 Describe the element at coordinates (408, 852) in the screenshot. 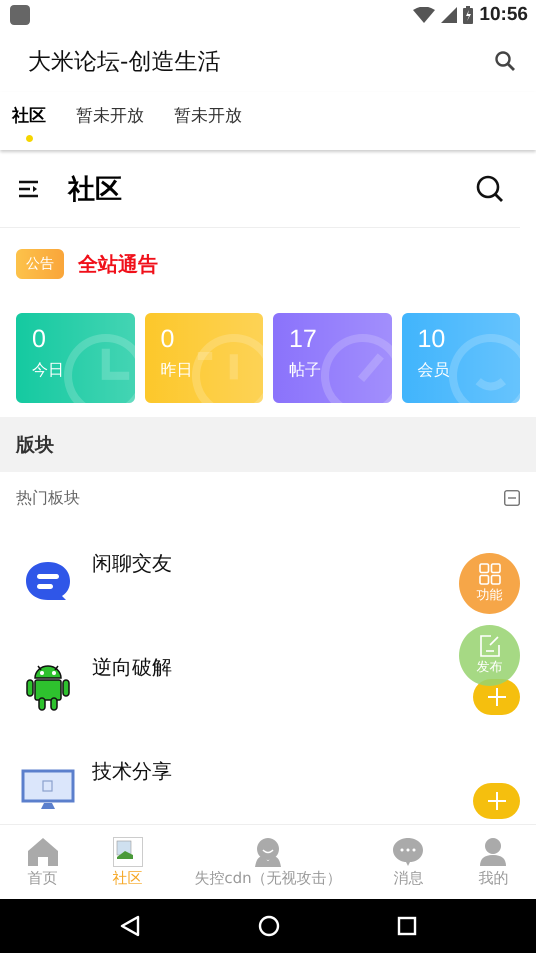

I see `message-bubble-icon` at that location.